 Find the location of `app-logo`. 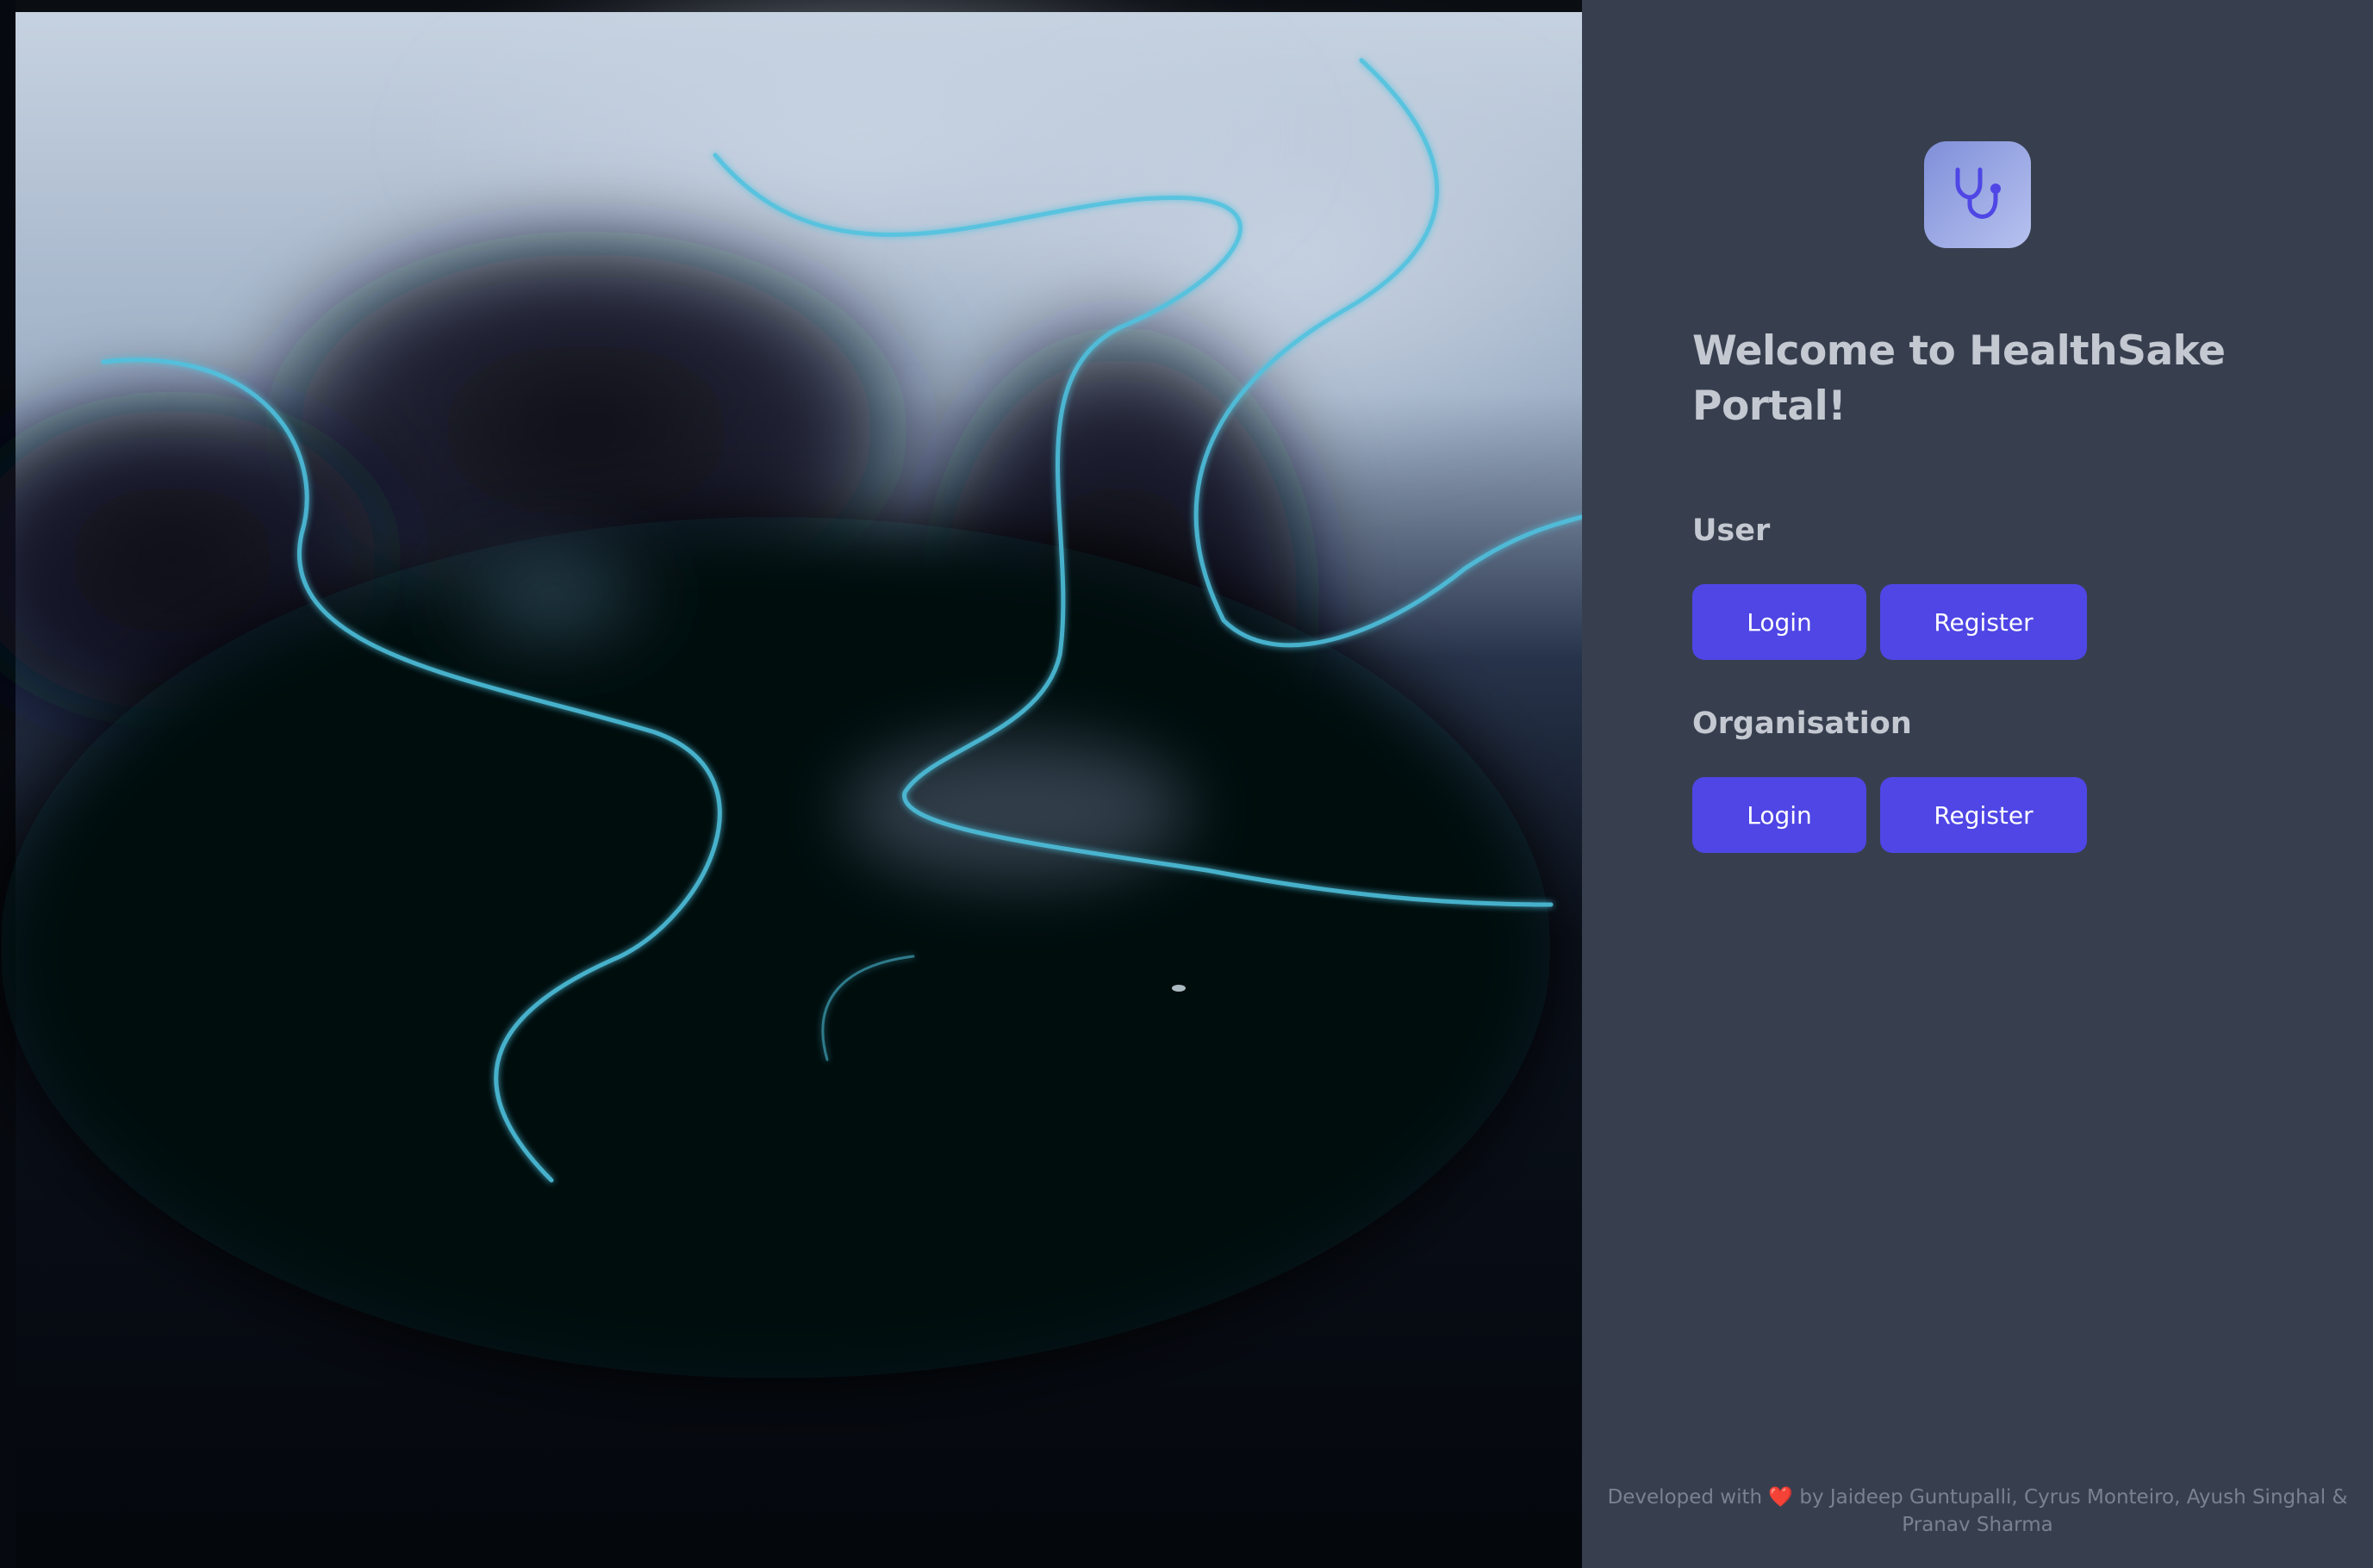

app-logo is located at coordinates (1977, 195).